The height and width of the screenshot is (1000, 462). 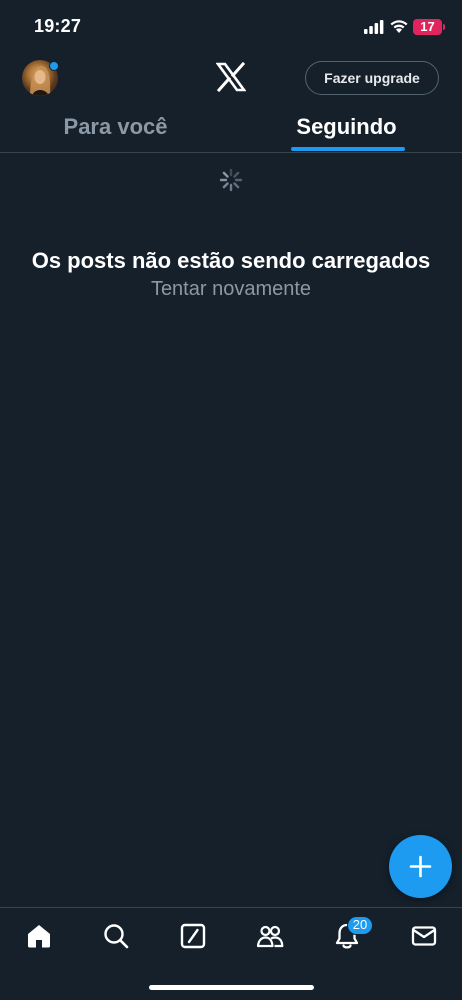 I want to click on compose-plus-icon, so click(x=420, y=866).